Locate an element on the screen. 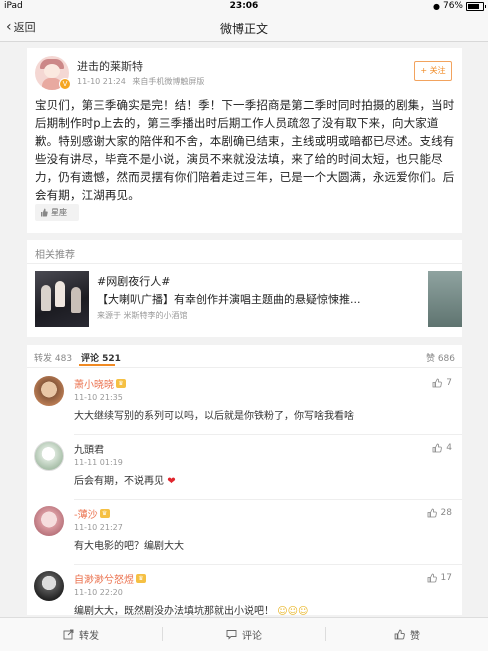 This screenshot has height=651, width=488. divider is located at coordinates (244, 263).